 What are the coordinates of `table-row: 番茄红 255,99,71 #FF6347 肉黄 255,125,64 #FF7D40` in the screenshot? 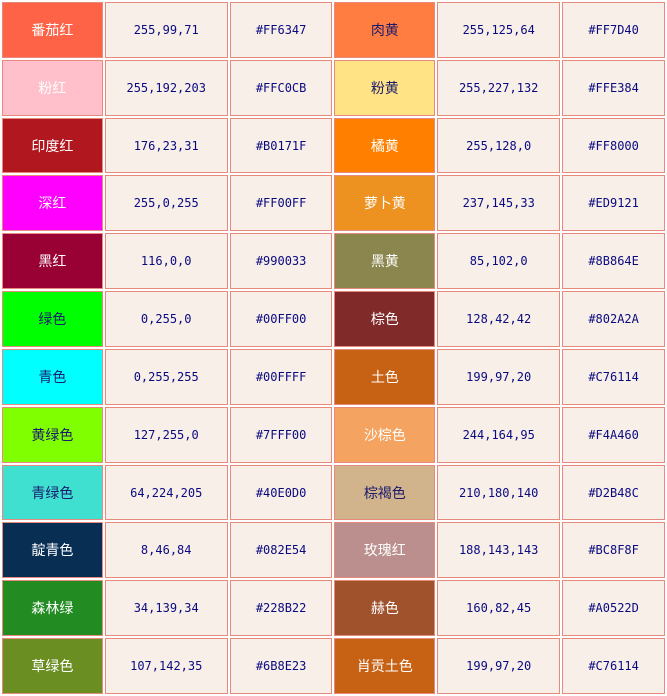 It's located at (333, 30).